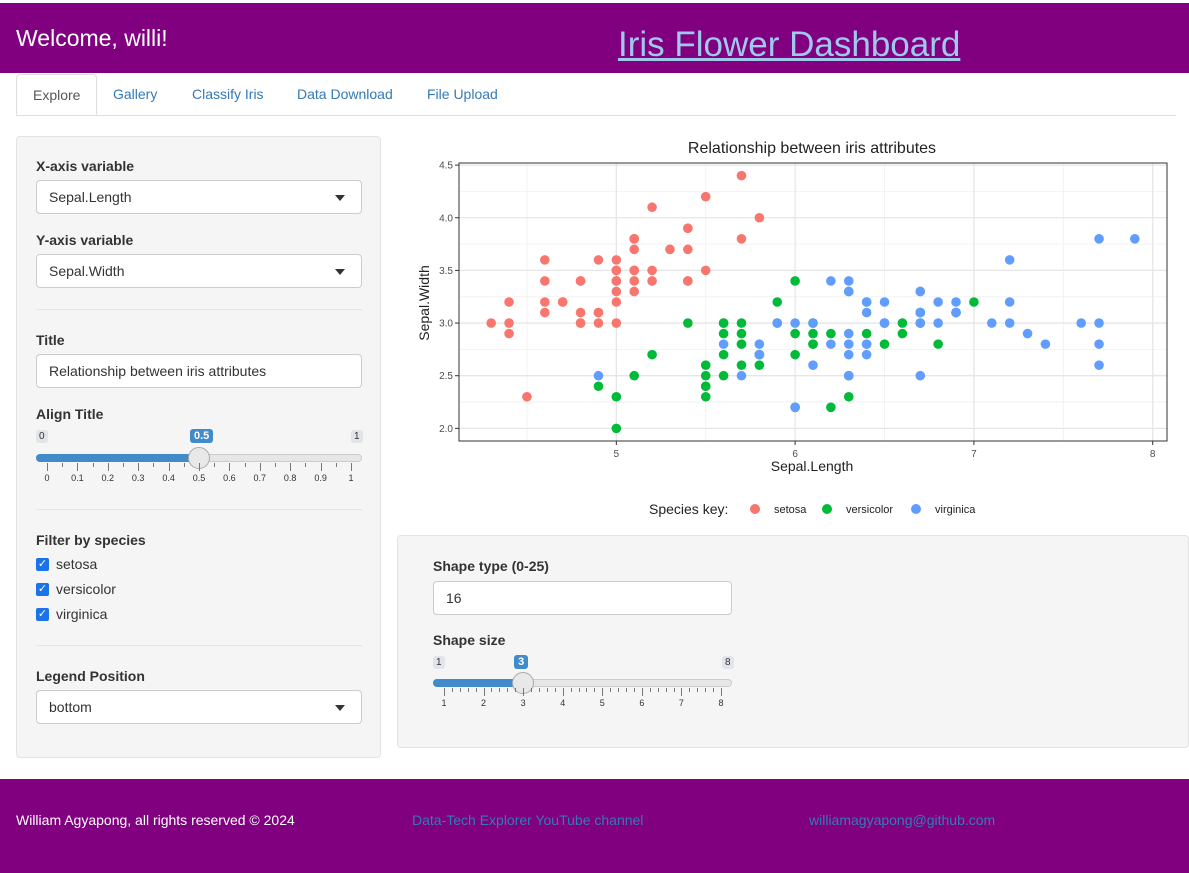  What do you see at coordinates (92, 38) in the screenshot?
I see `welcome-text: Welcome, willi!` at bounding box center [92, 38].